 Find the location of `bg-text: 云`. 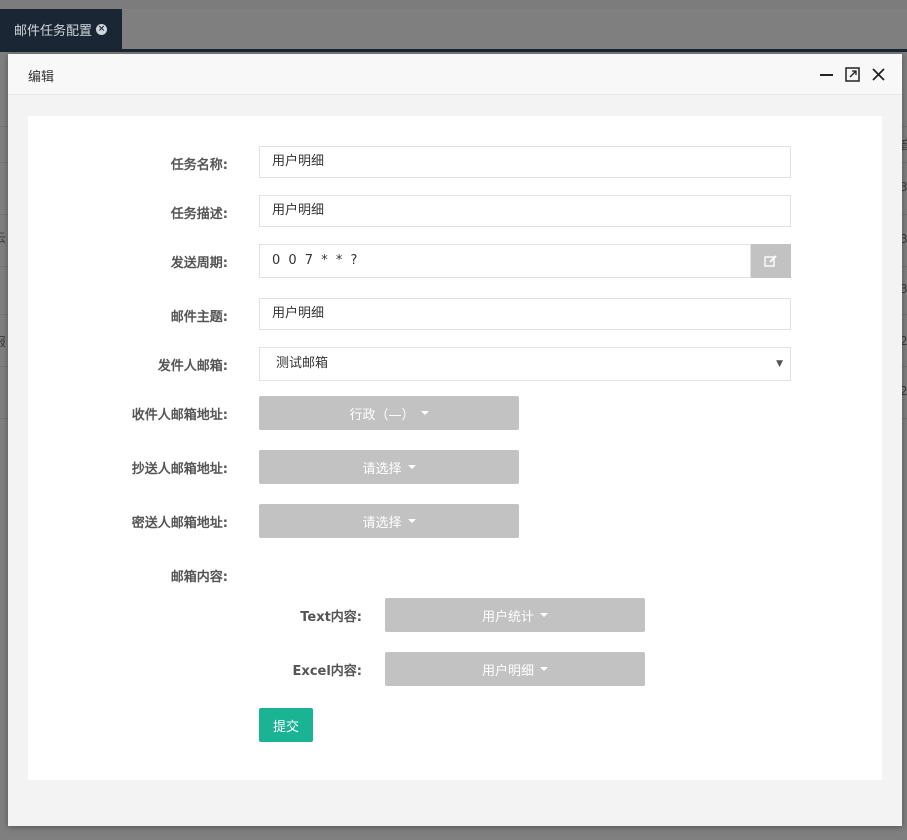

bg-text: 云 is located at coordinates (3, 238).